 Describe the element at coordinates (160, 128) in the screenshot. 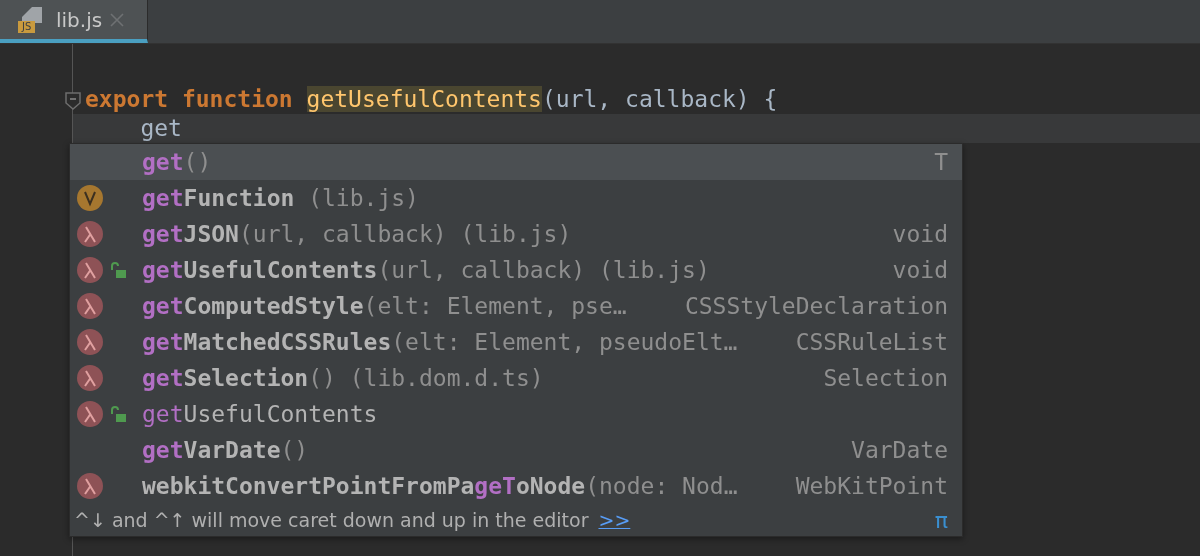

I see `code-line: get` at that location.